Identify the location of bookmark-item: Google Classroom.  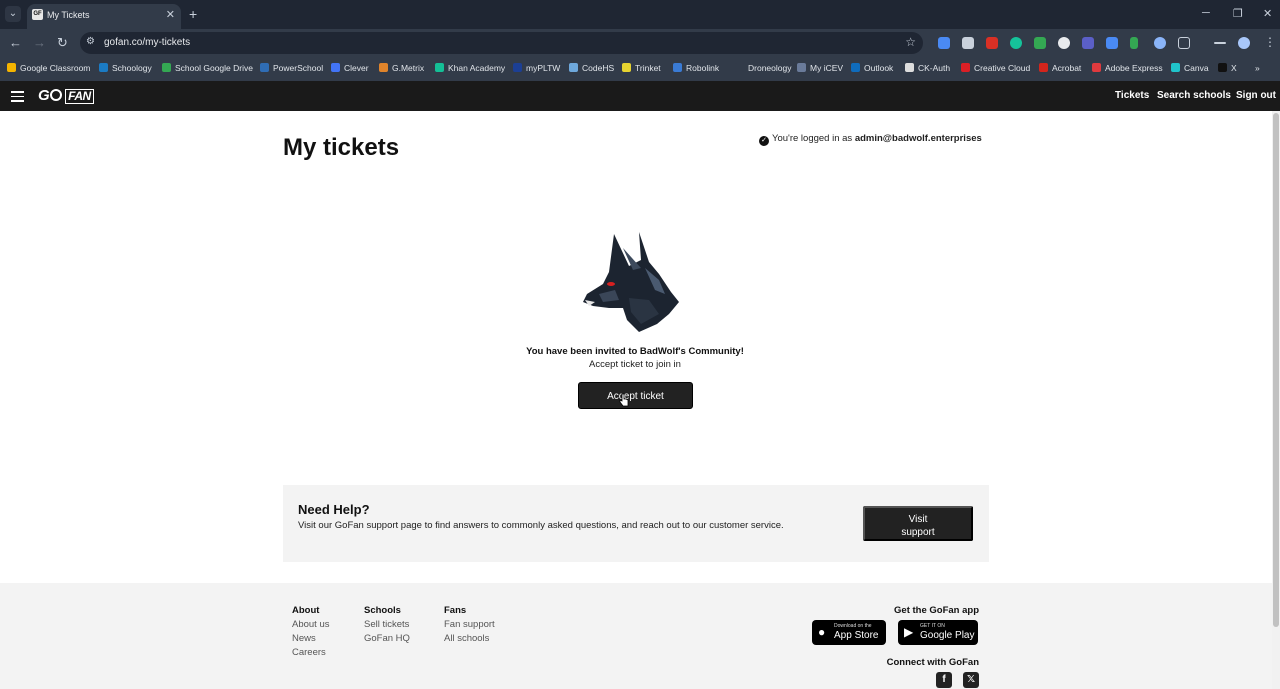
(48, 68).